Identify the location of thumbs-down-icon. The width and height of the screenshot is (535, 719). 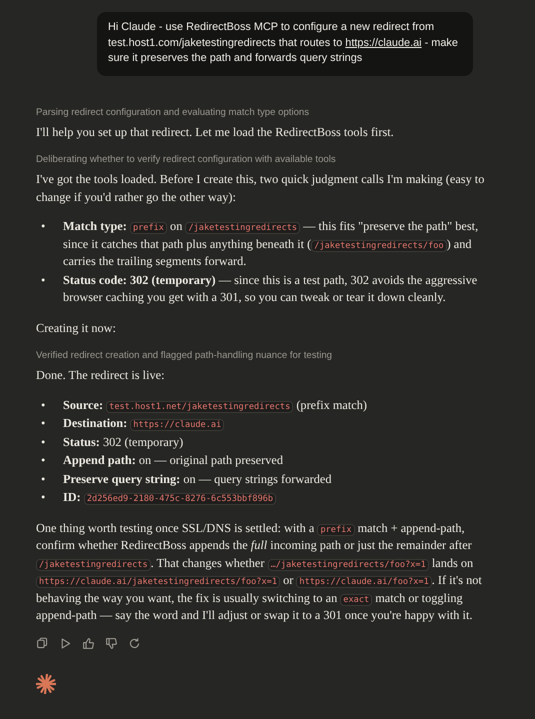
(111, 643).